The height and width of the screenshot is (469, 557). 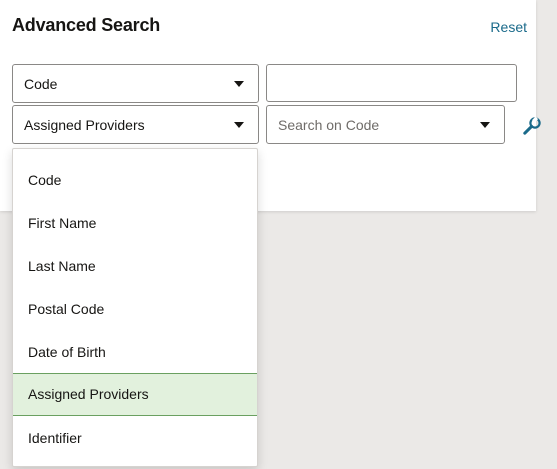 I want to click on menu-item-assigned-providers: Assigned Providers, so click(x=135, y=394).